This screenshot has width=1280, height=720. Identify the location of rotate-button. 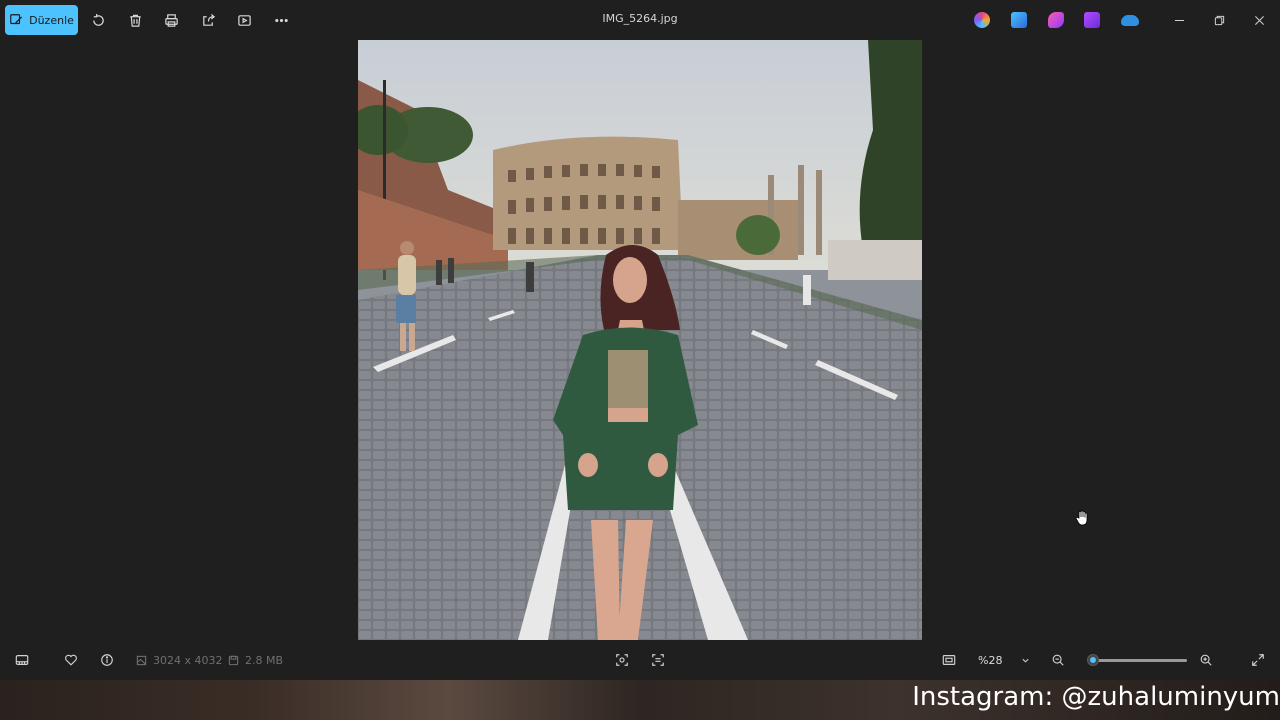
(98, 20).